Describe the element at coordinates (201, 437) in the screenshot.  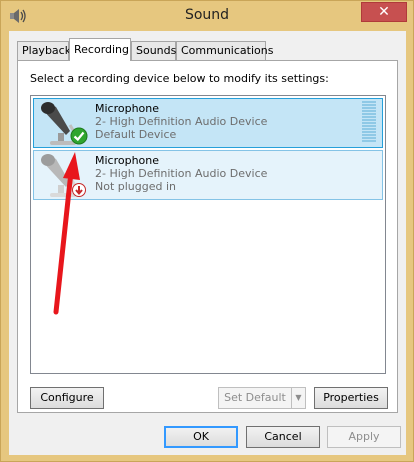
I see `ok-button: OK` at that location.